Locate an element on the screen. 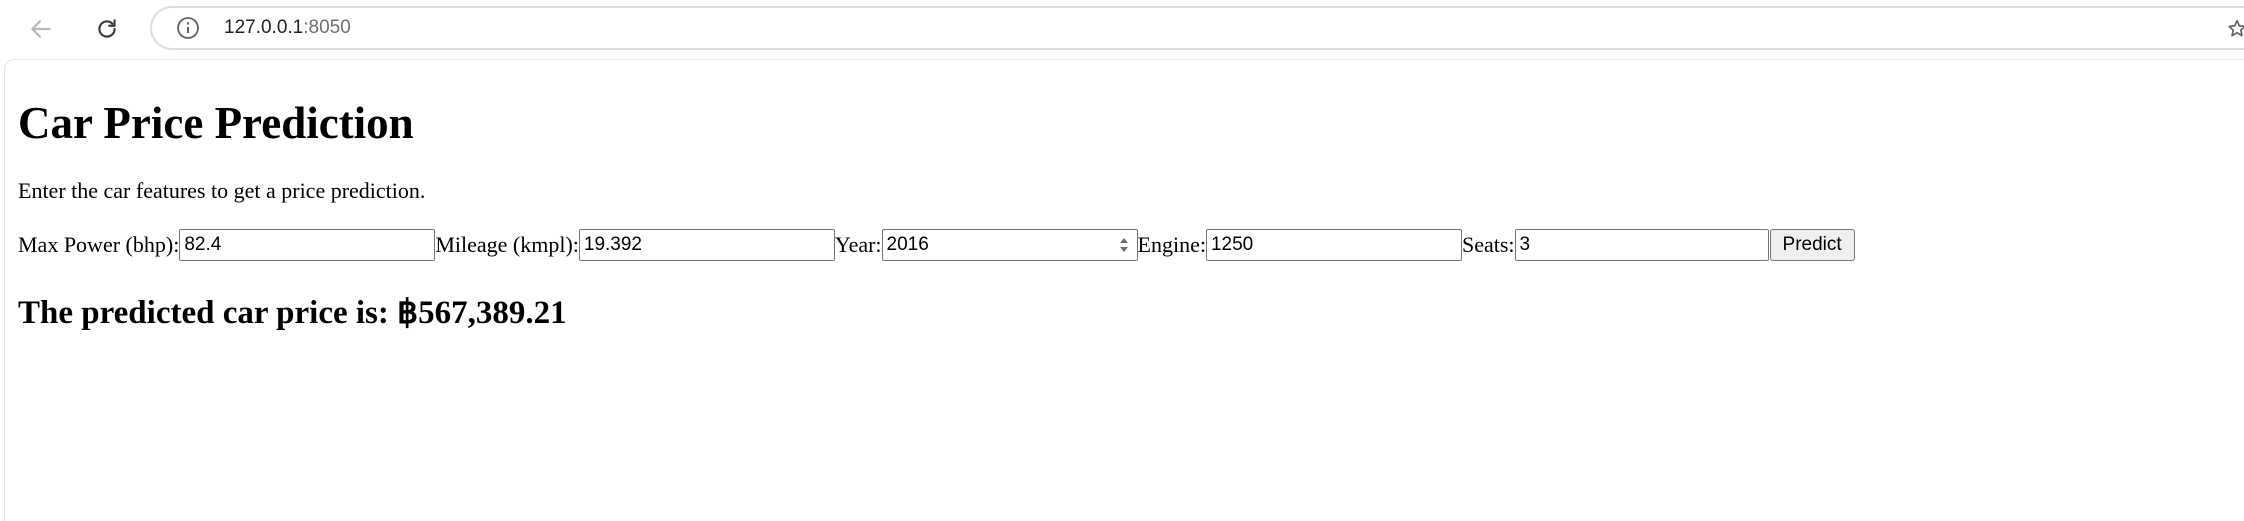 This screenshot has height=521, width=2244. mileage-label: Mileage (kmpl): is located at coordinates (507, 244).